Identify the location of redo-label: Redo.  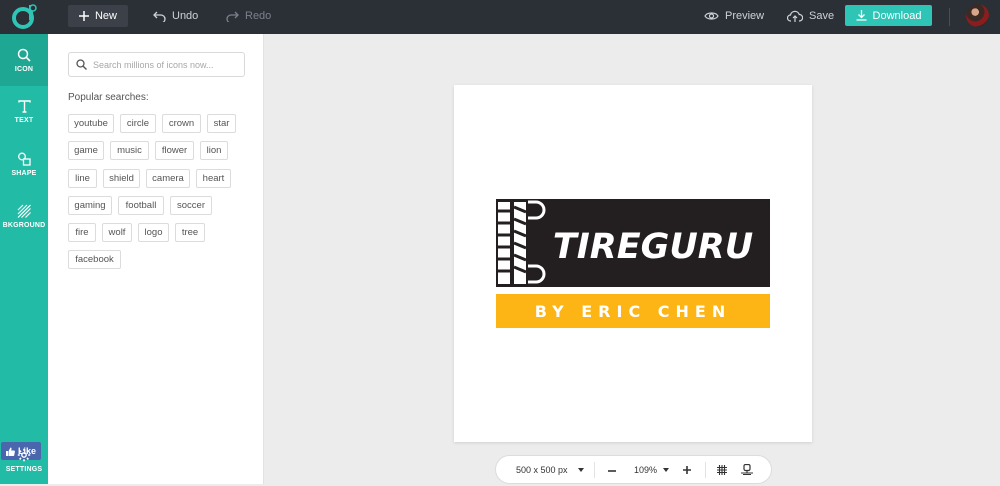
(258, 16).